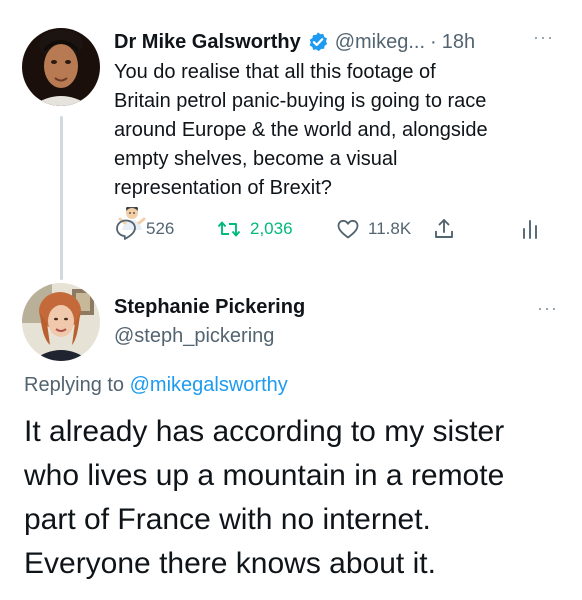 Image resolution: width=582 pixels, height=600 pixels. What do you see at coordinates (458, 42) in the screenshot?
I see `tweet-timestamp: 18h` at bounding box center [458, 42].